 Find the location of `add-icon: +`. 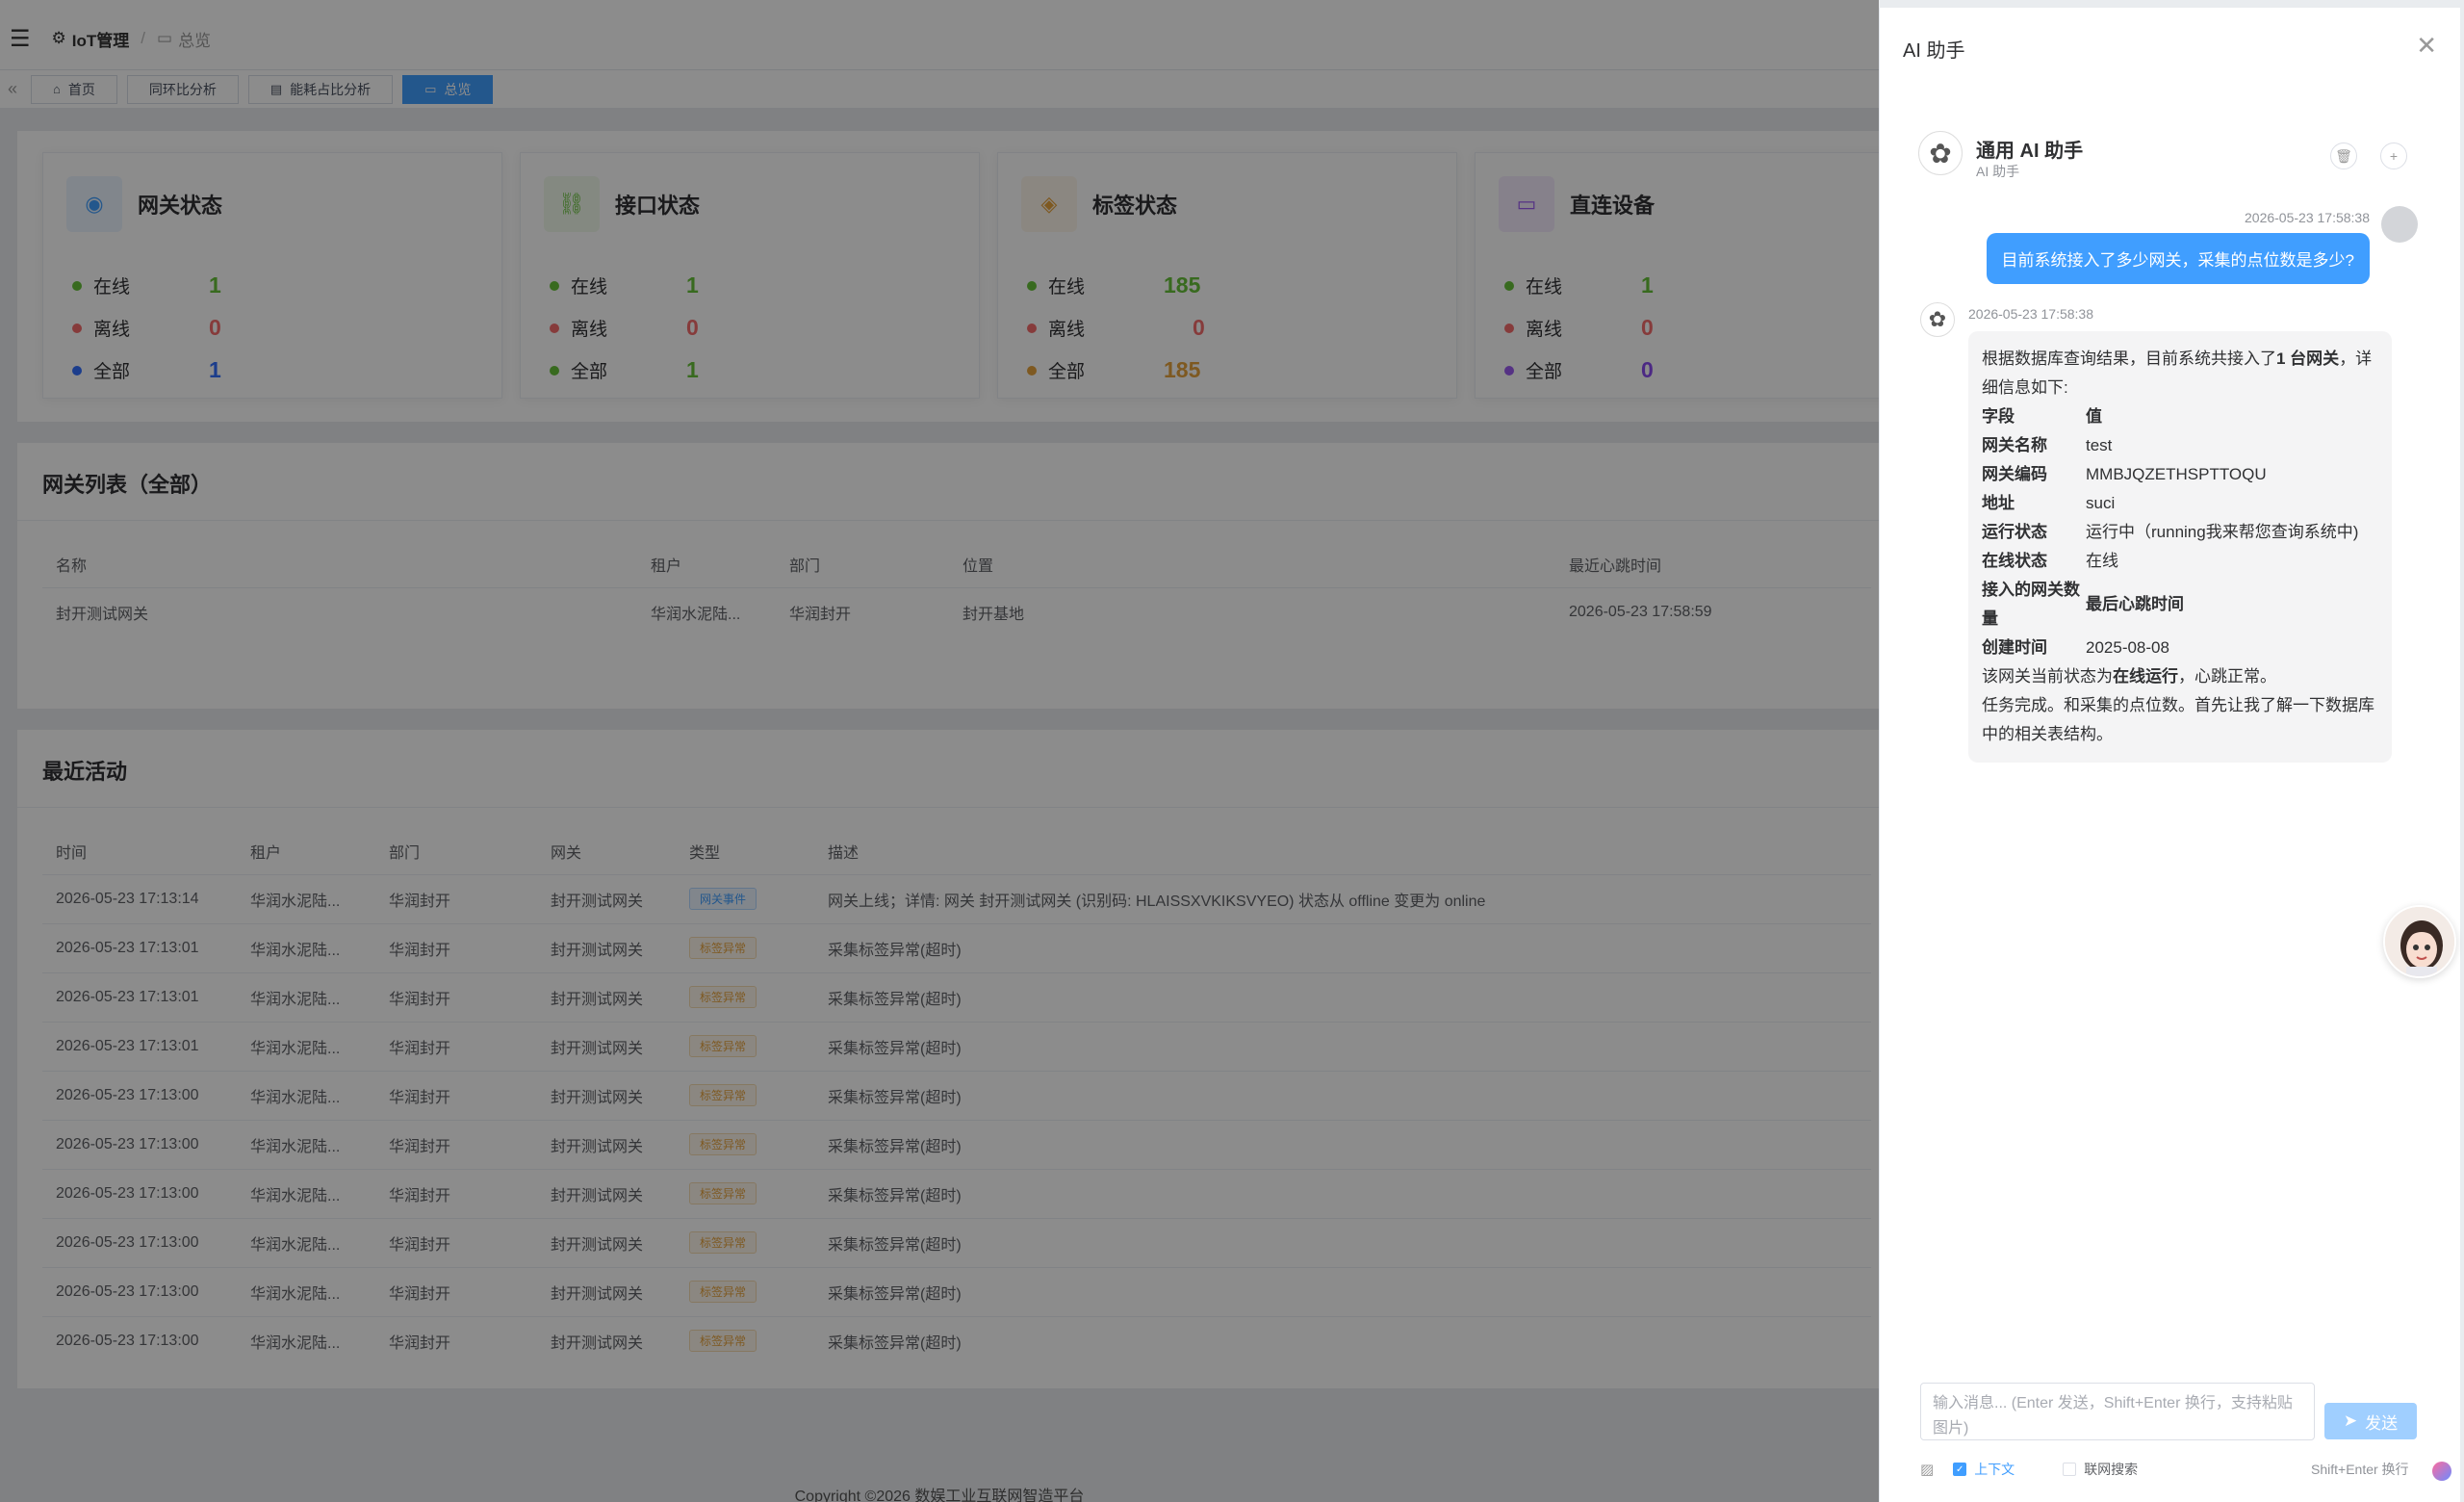

add-icon: + is located at coordinates (2393, 155).